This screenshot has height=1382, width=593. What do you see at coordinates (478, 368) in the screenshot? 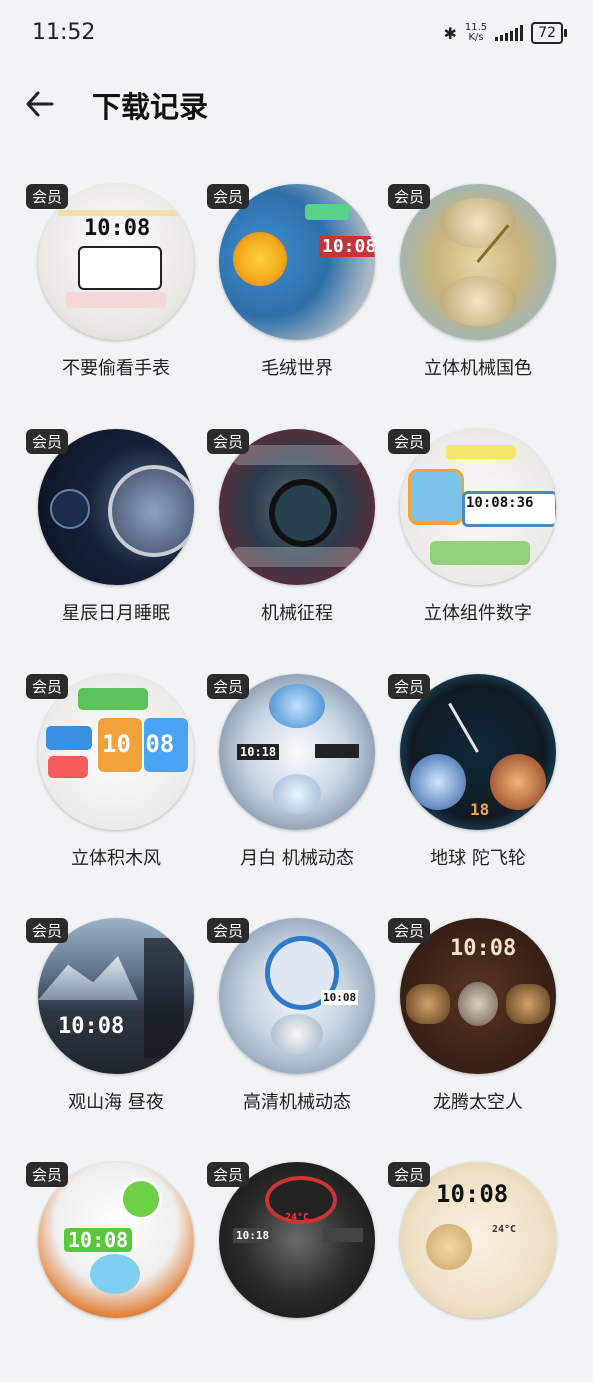
I see `watchface-name: 立体机械国色` at bounding box center [478, 368].